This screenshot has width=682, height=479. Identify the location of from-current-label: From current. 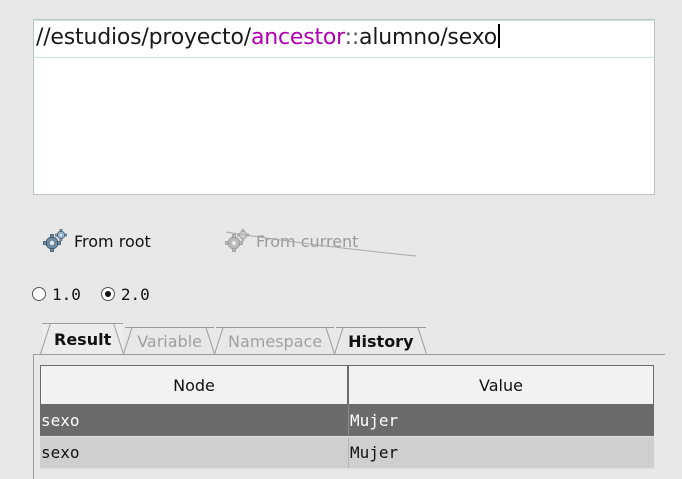
(307, 241).